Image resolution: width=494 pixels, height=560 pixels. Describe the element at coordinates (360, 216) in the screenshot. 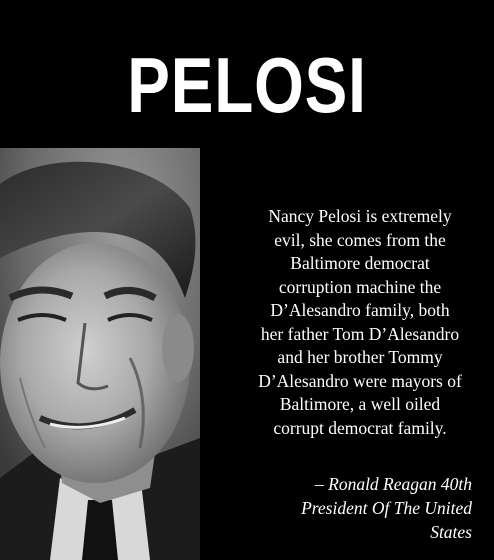

I see `quote-line: Nancy Pelosi is extremely` at that location.